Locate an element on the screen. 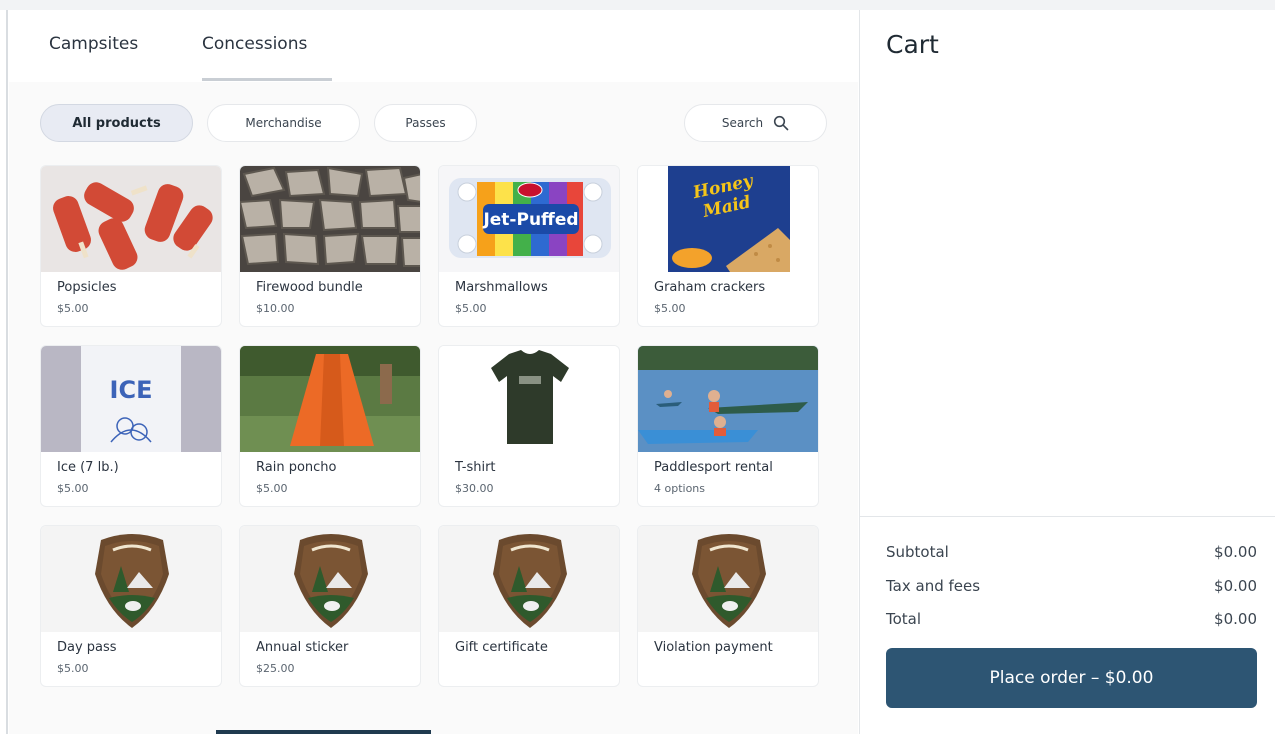 This screenshot has height=734, width=1275. tab-campsites: Campsites is located at coordinates (93, 44).